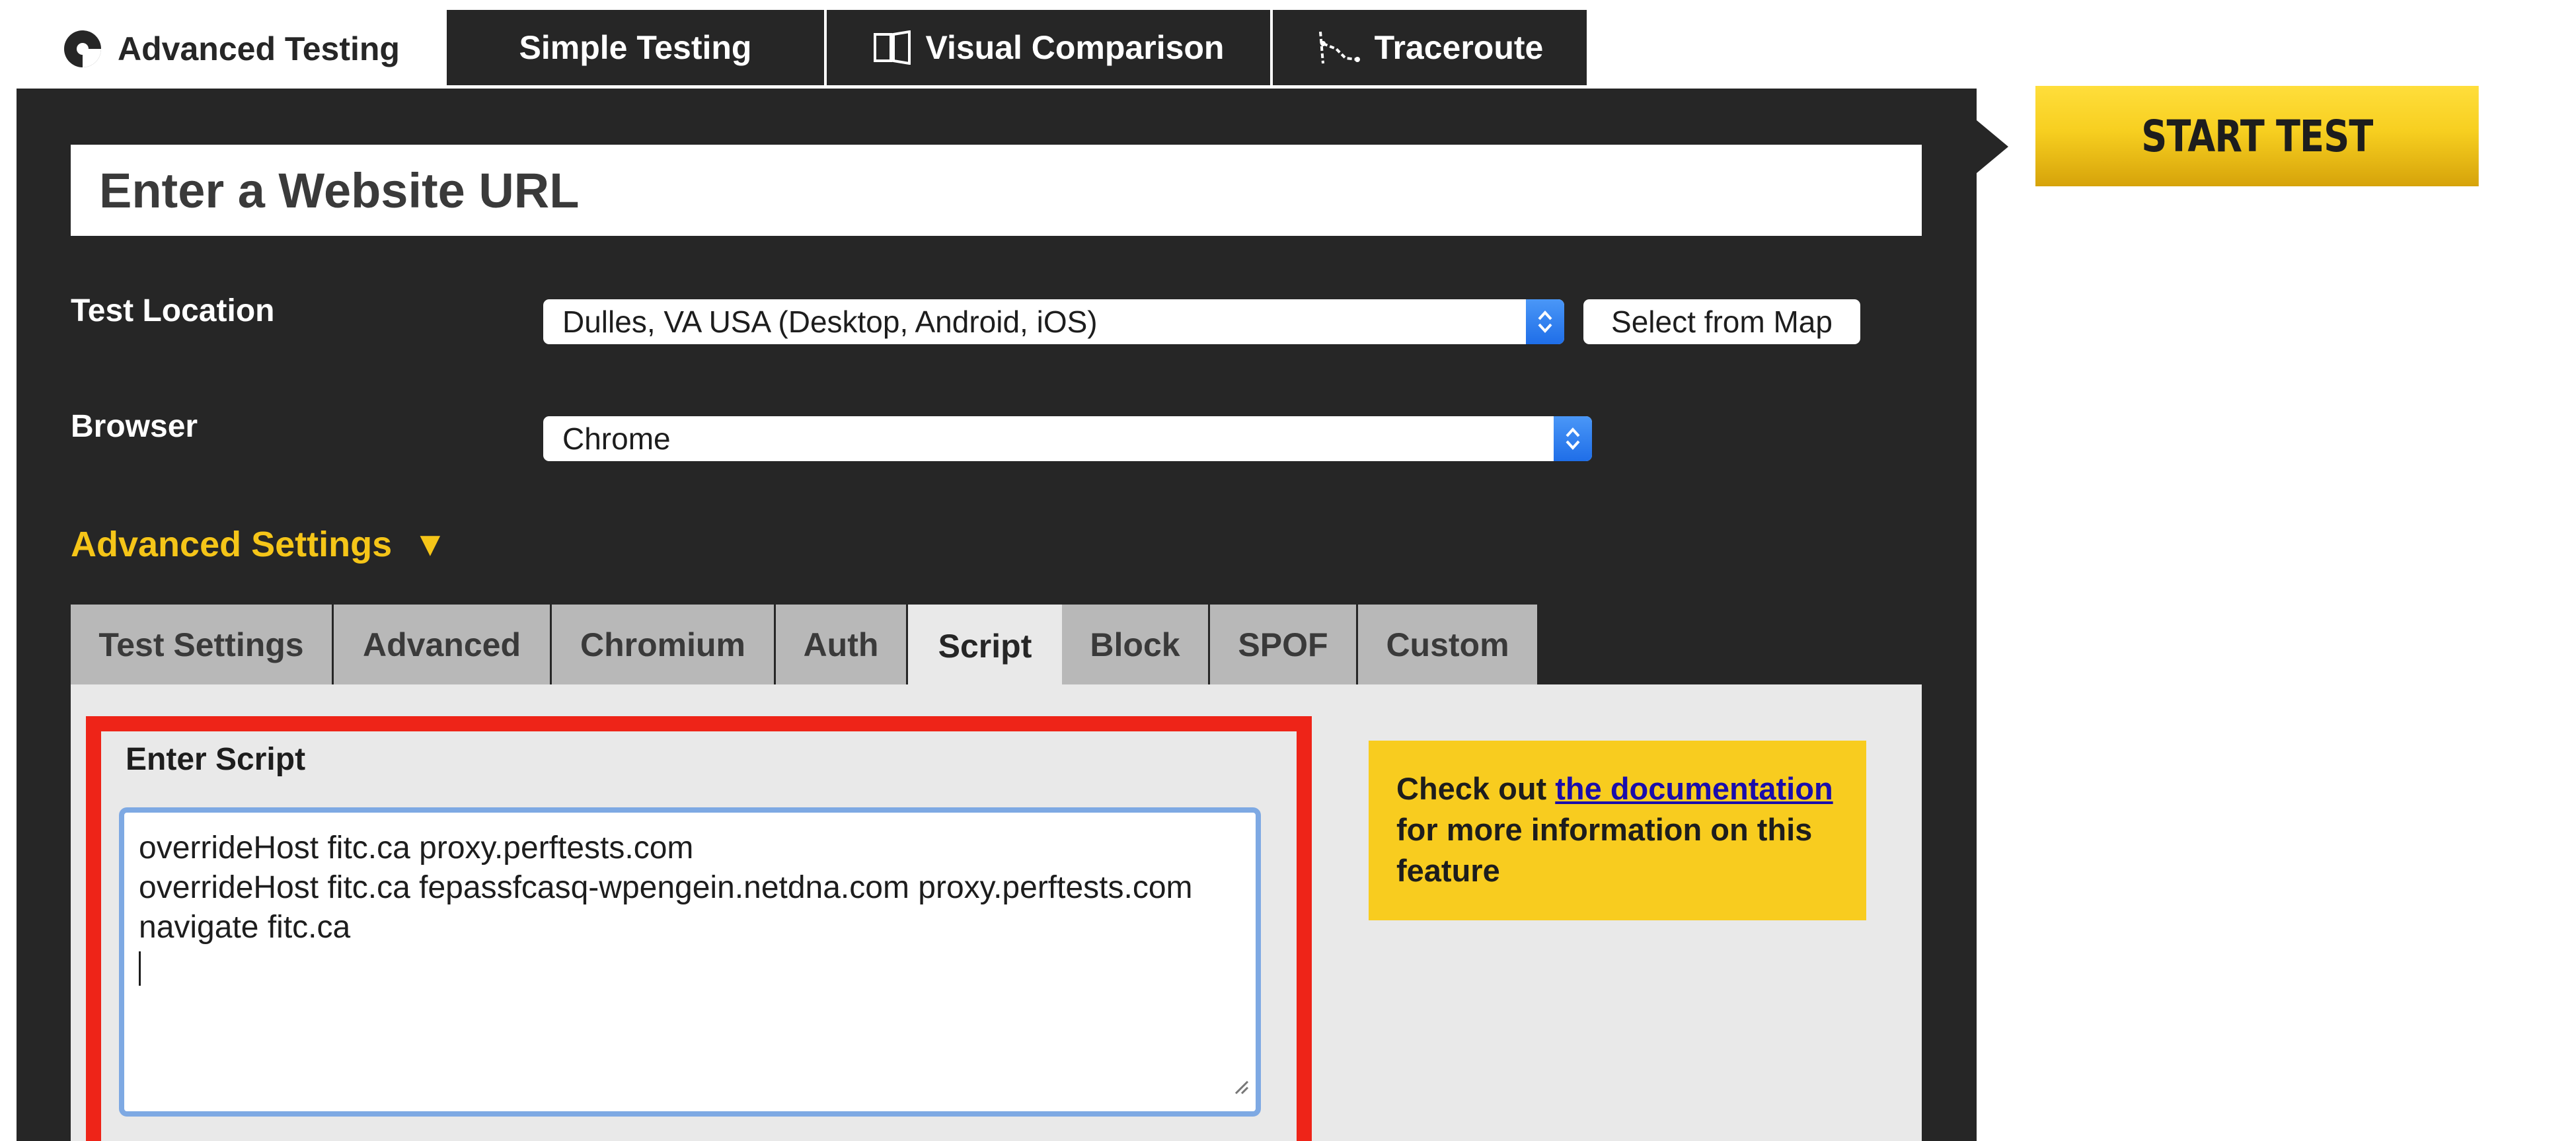  I want to click on traceroute-icon, so click(1338, 48).